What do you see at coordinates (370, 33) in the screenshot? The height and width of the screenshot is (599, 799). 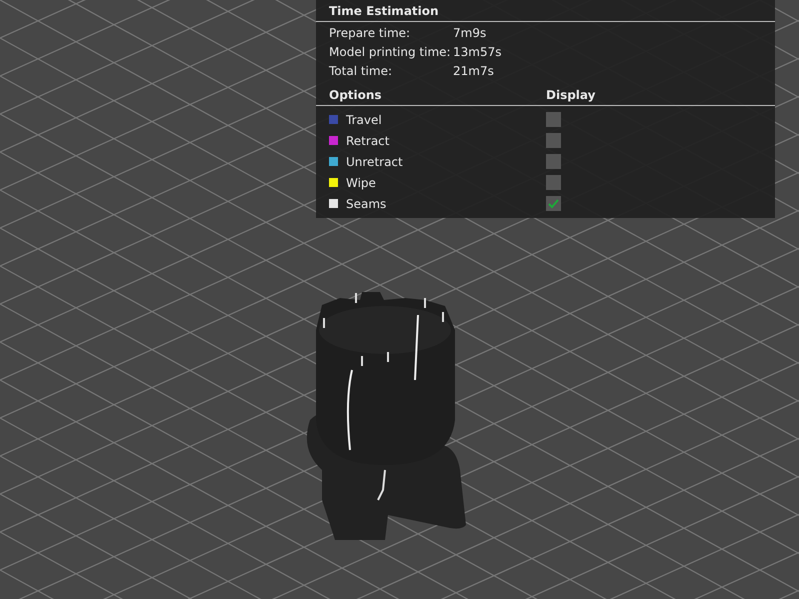 I see `time-label: Prepare time:` at bounding box center [370, 33].